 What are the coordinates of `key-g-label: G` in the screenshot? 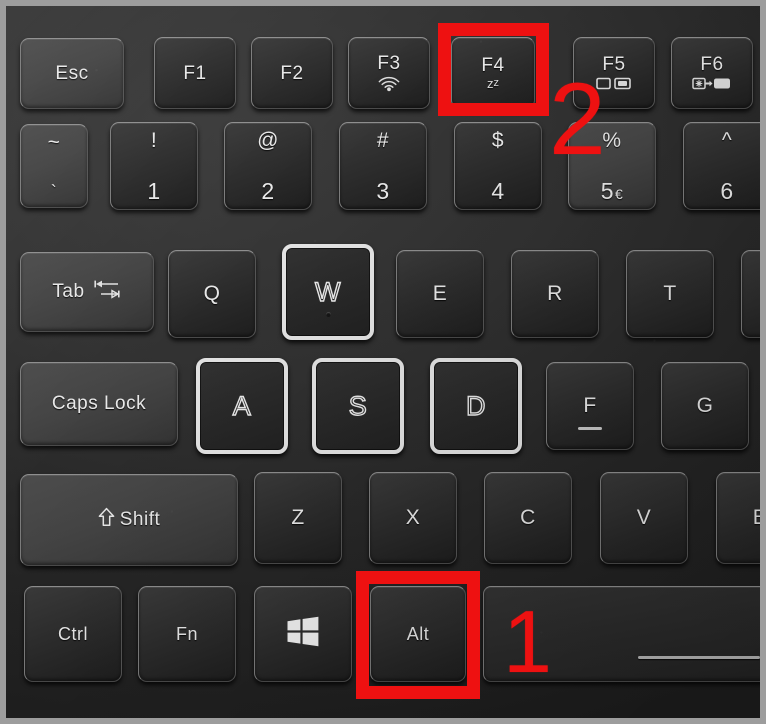 It's located at (705, 405).